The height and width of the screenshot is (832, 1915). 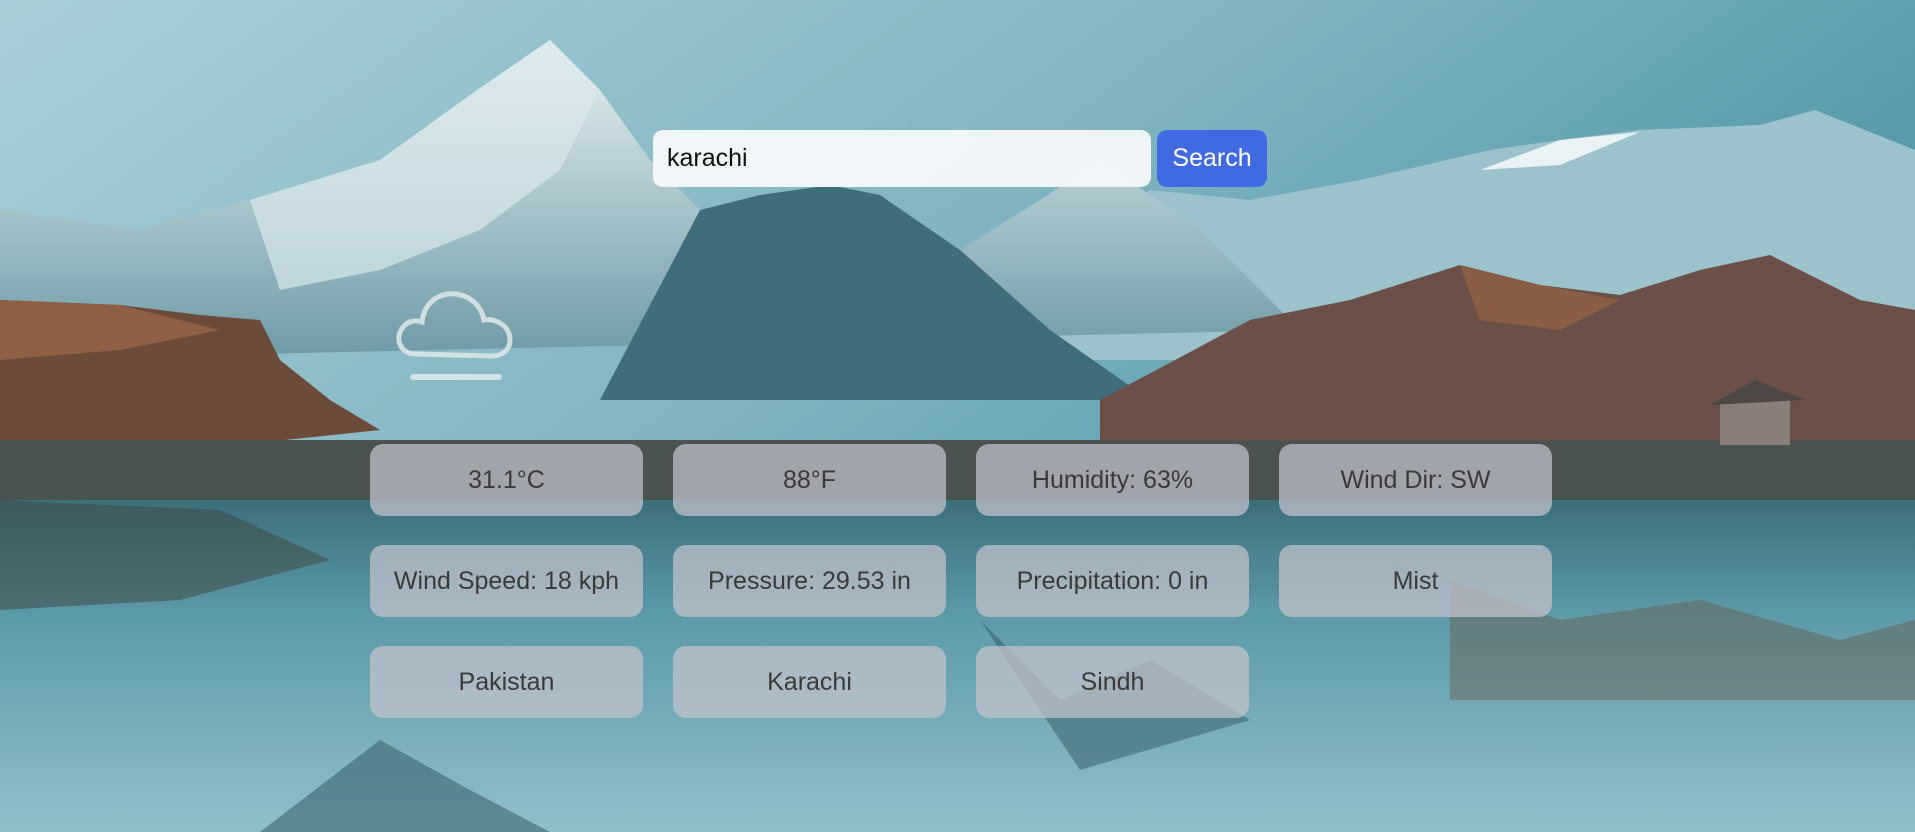 I want to click on humidity-card: Humidity: 63%, so click(x=1112, y=480).